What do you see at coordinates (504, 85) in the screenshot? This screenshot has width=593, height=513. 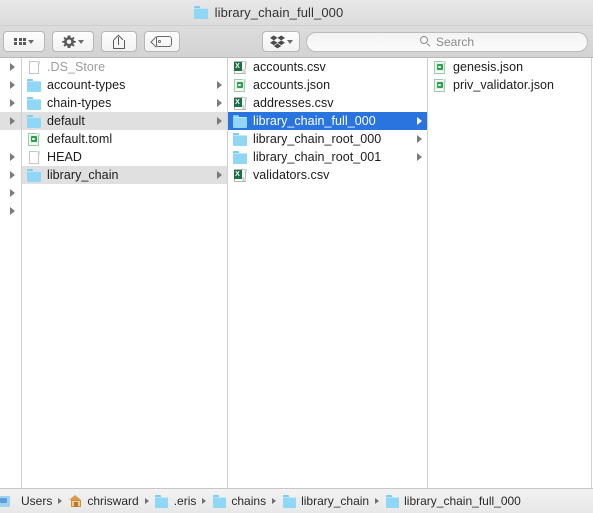 I see `file-row-label: priv_validator.json` at bounding box center [504, 85].